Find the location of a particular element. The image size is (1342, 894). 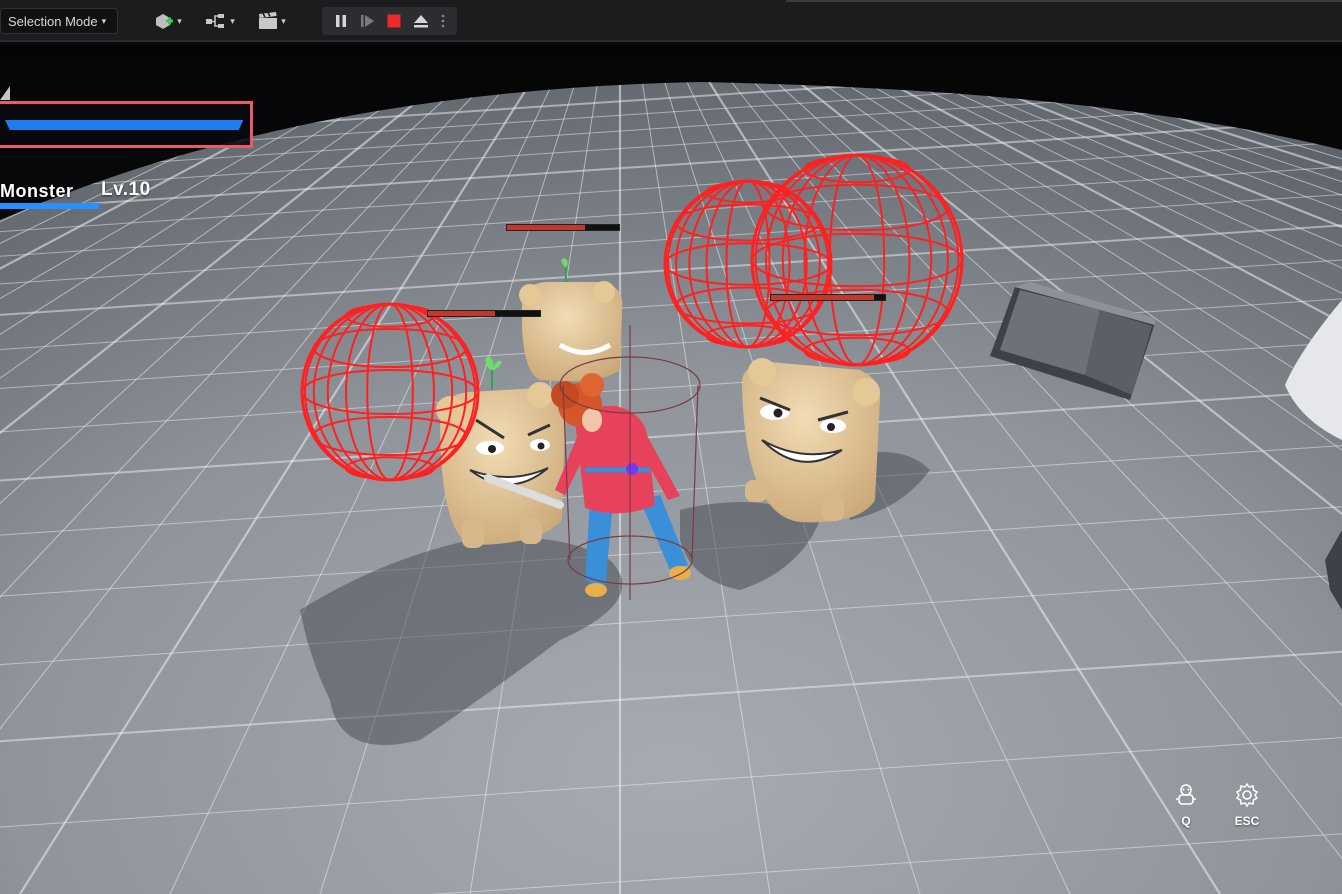

add-actor-button: ▾ is located at coordinates (168, 21).